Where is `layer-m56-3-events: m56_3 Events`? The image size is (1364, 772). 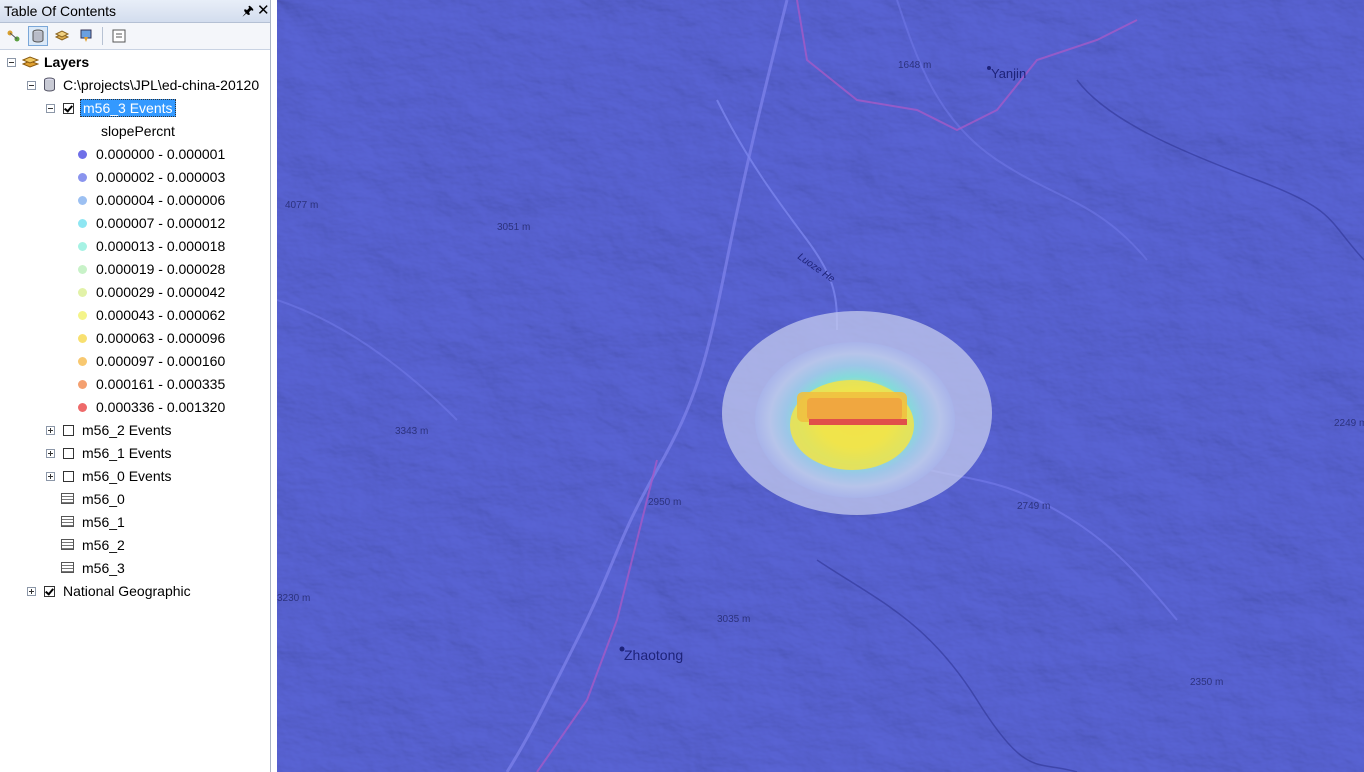
layer-m56-3-events: m56_3 Events is located at coordinates (135, 108).